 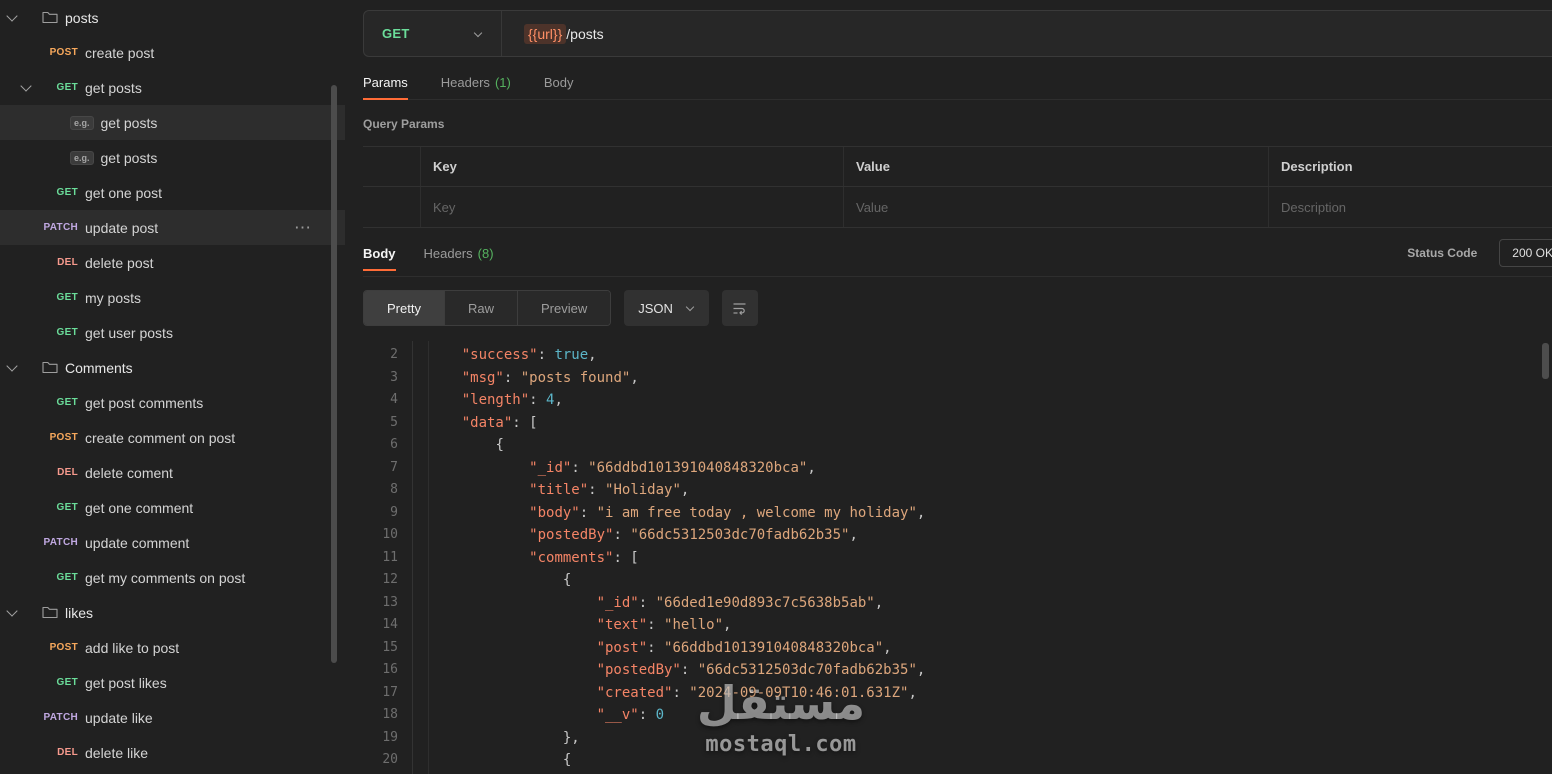 I want to click on tab-label: Body, so click(x=558, y=82).